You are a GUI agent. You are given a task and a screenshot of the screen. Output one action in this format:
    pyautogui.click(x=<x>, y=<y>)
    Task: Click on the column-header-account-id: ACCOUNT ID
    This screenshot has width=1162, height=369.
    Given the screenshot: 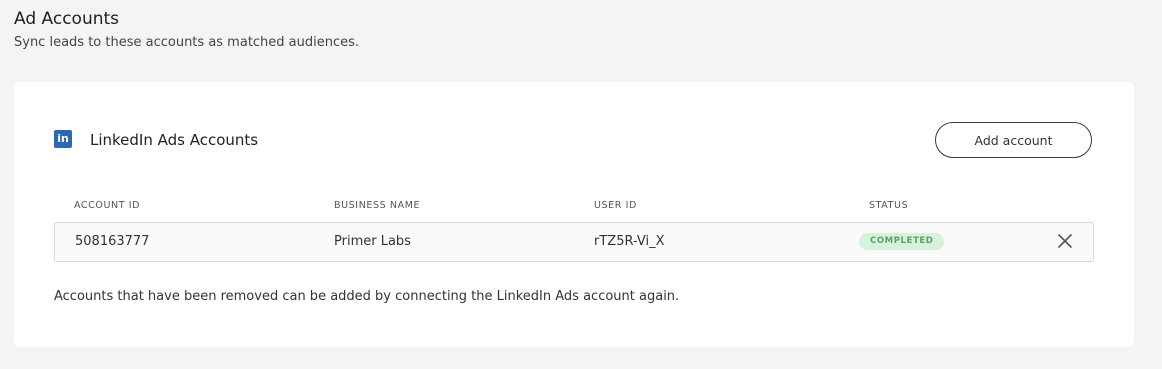 What is the action you would take?
    pyautogui.click(x=107, y=205)
    